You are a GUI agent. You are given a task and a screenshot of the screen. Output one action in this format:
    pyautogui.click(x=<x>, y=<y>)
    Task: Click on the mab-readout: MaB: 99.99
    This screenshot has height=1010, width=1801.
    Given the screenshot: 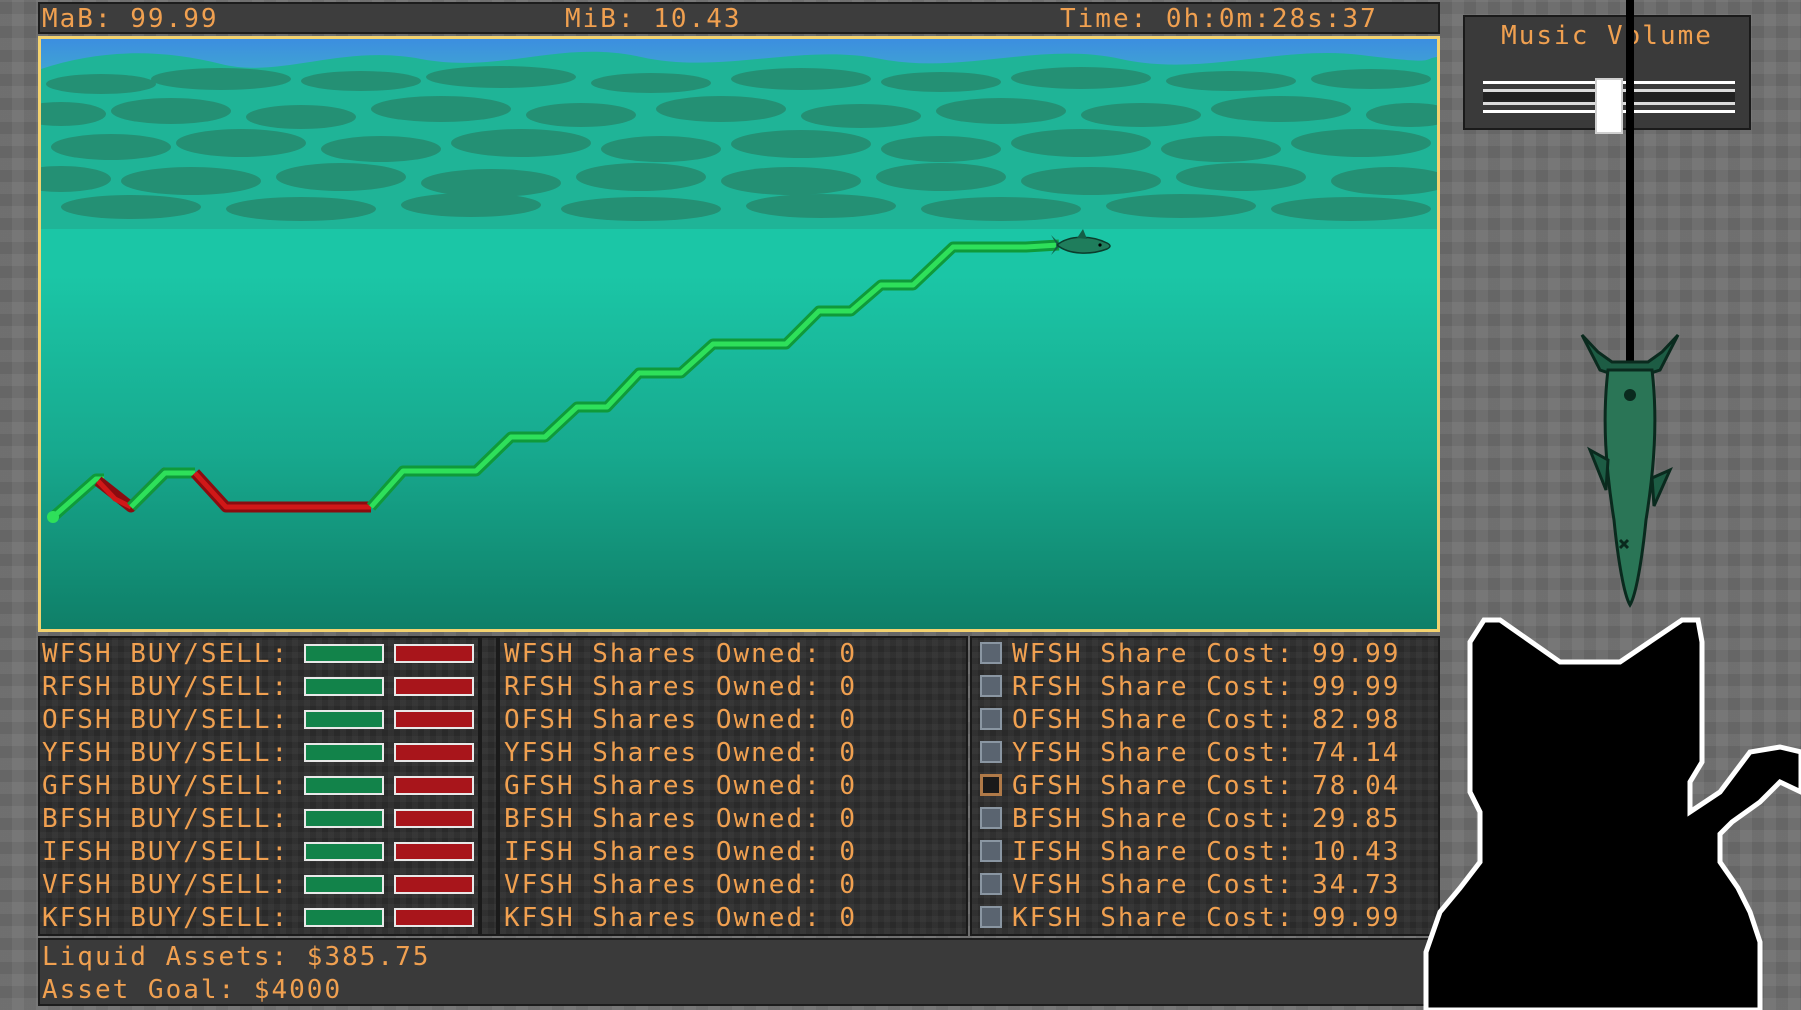 What is the action you would take?
    pyautogui.click(x=130, y=19)
    